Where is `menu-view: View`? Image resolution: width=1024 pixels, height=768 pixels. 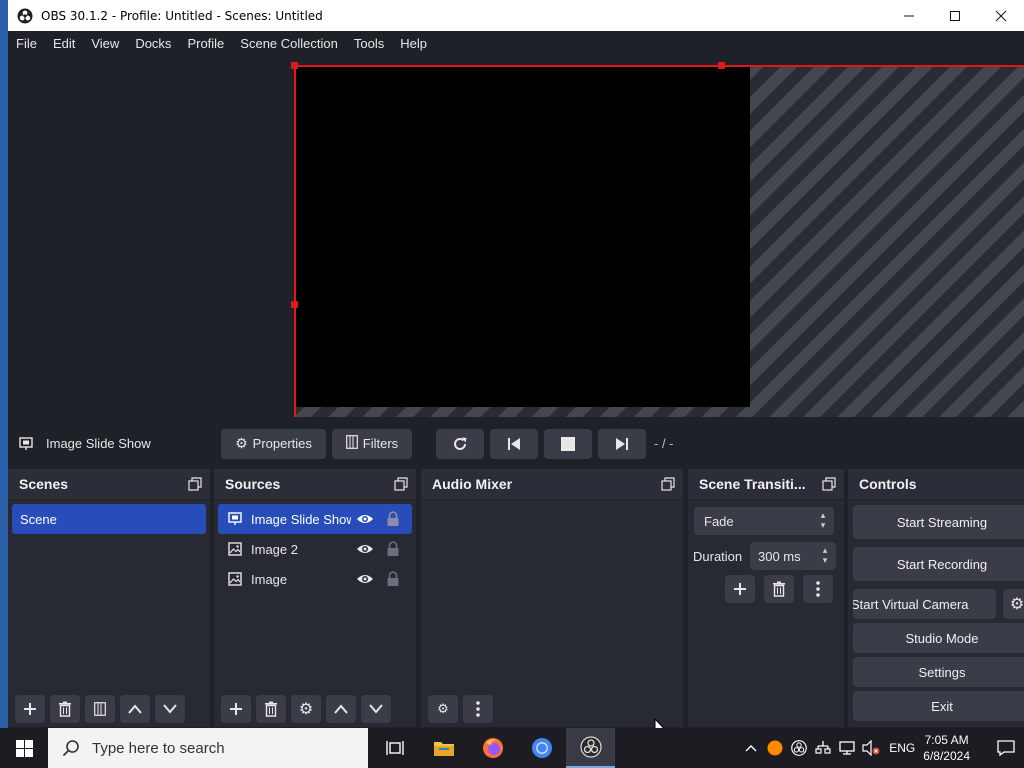
menu-view: View is located at coordinates (105, 43).